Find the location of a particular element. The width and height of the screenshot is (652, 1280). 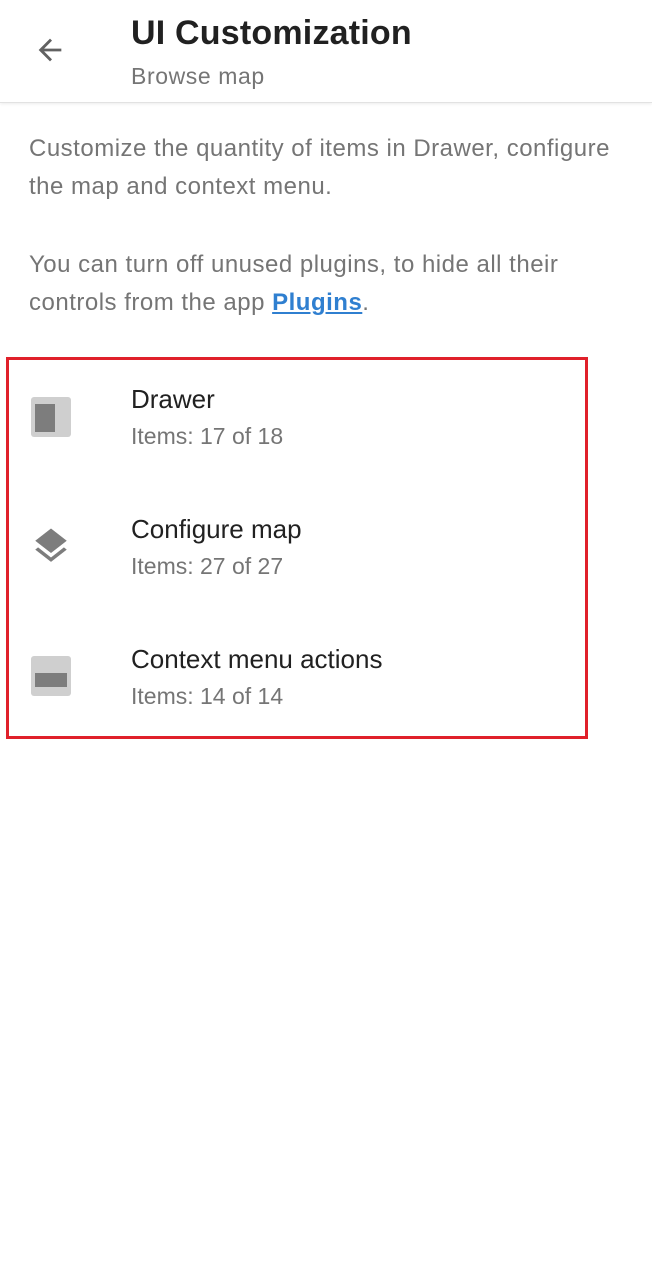

drawer-icon is located at coordinates (51, 417).